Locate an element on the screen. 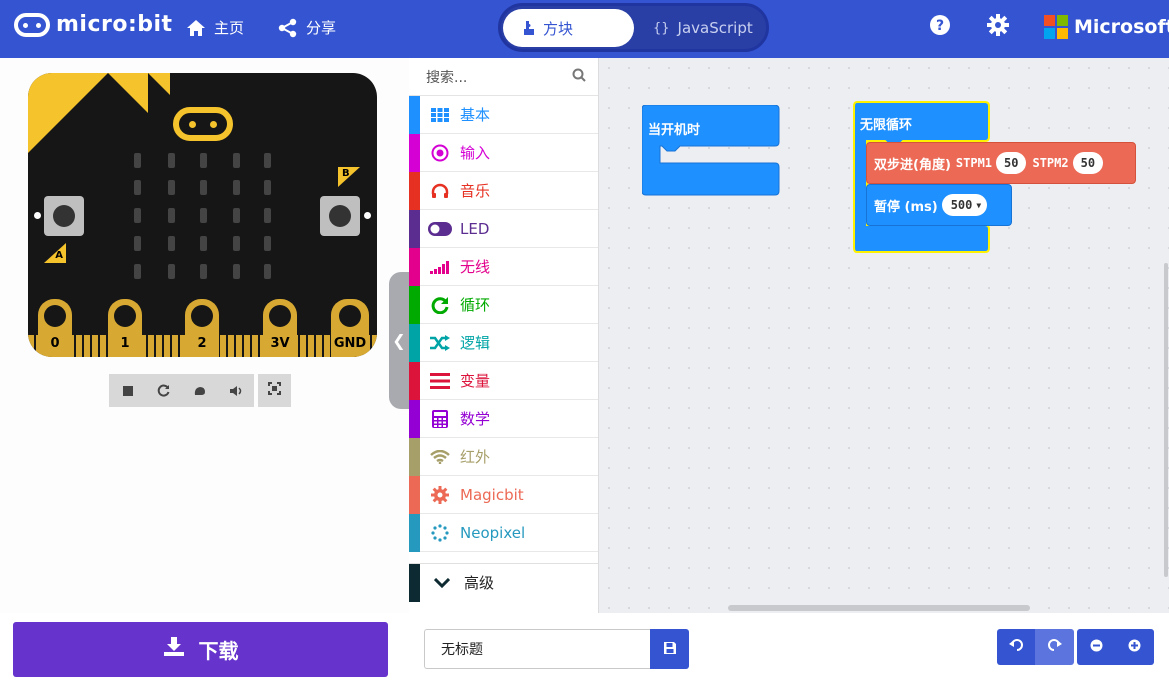  zoom-in-button is located at coordinates (1134, 647).